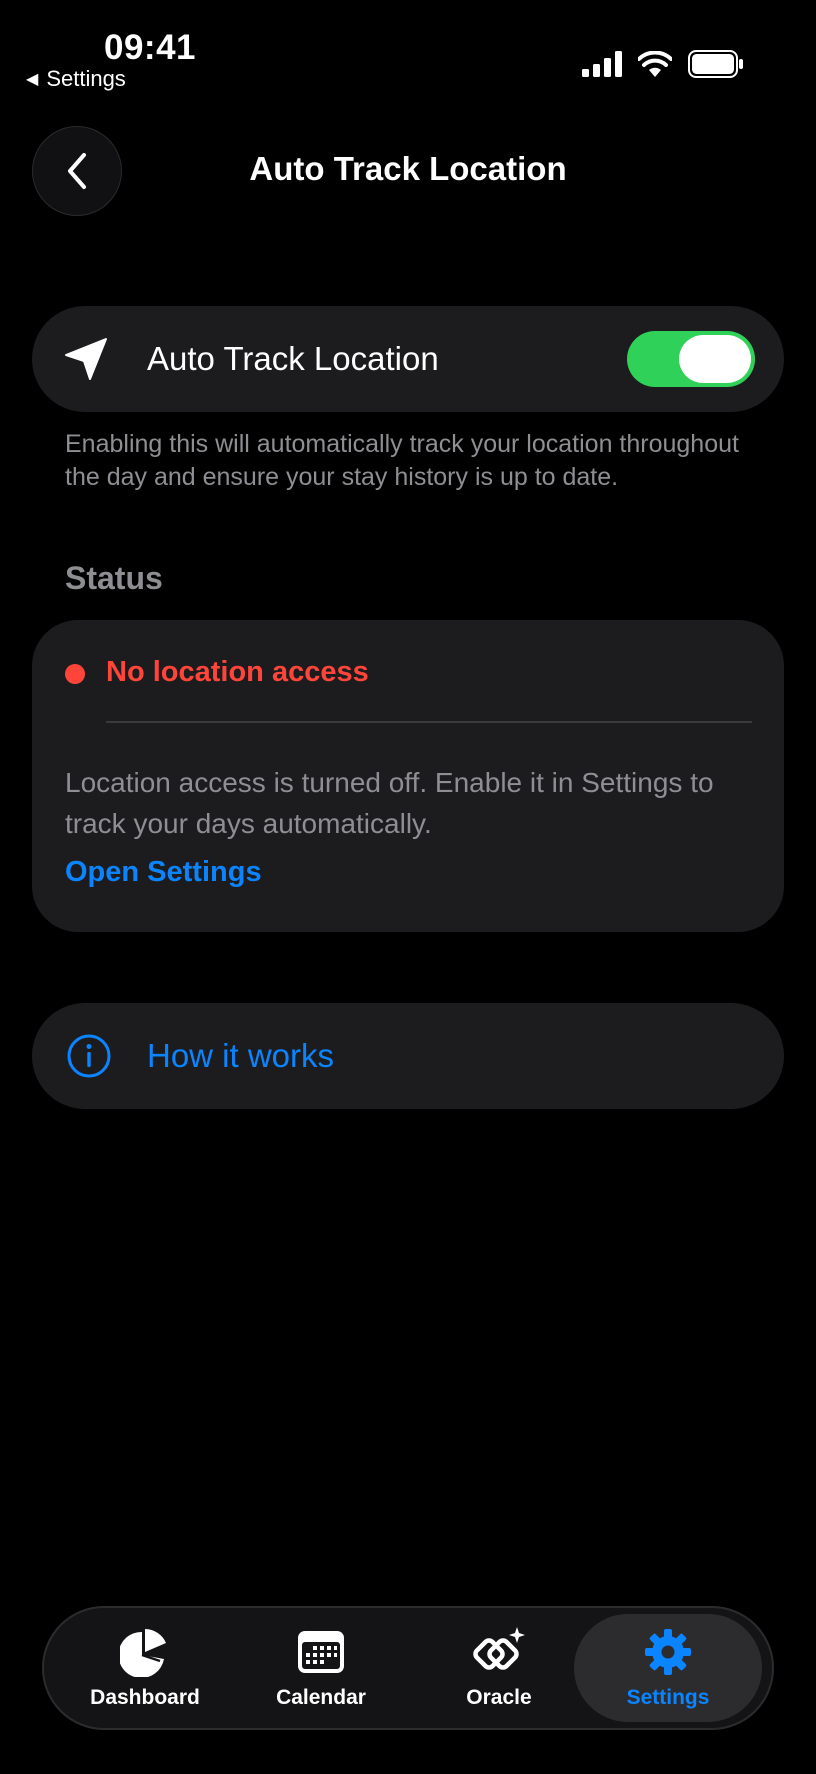  I want to click on auto-track-switch, so click(691, 359).